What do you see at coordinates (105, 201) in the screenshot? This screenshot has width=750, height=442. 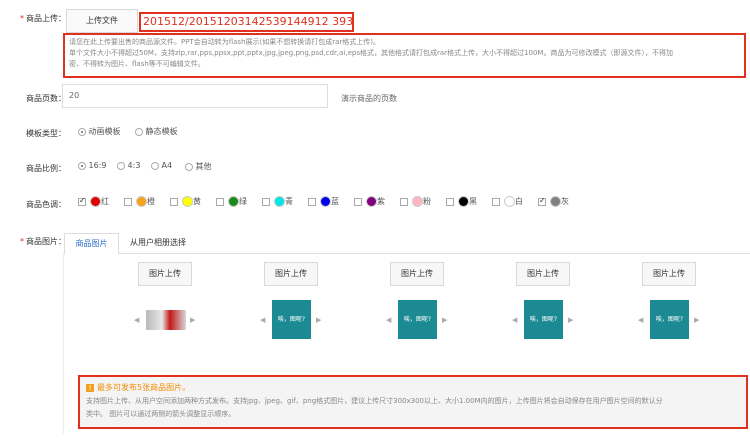 I see `color-option-label: 红` at bounding box center [105, 201].